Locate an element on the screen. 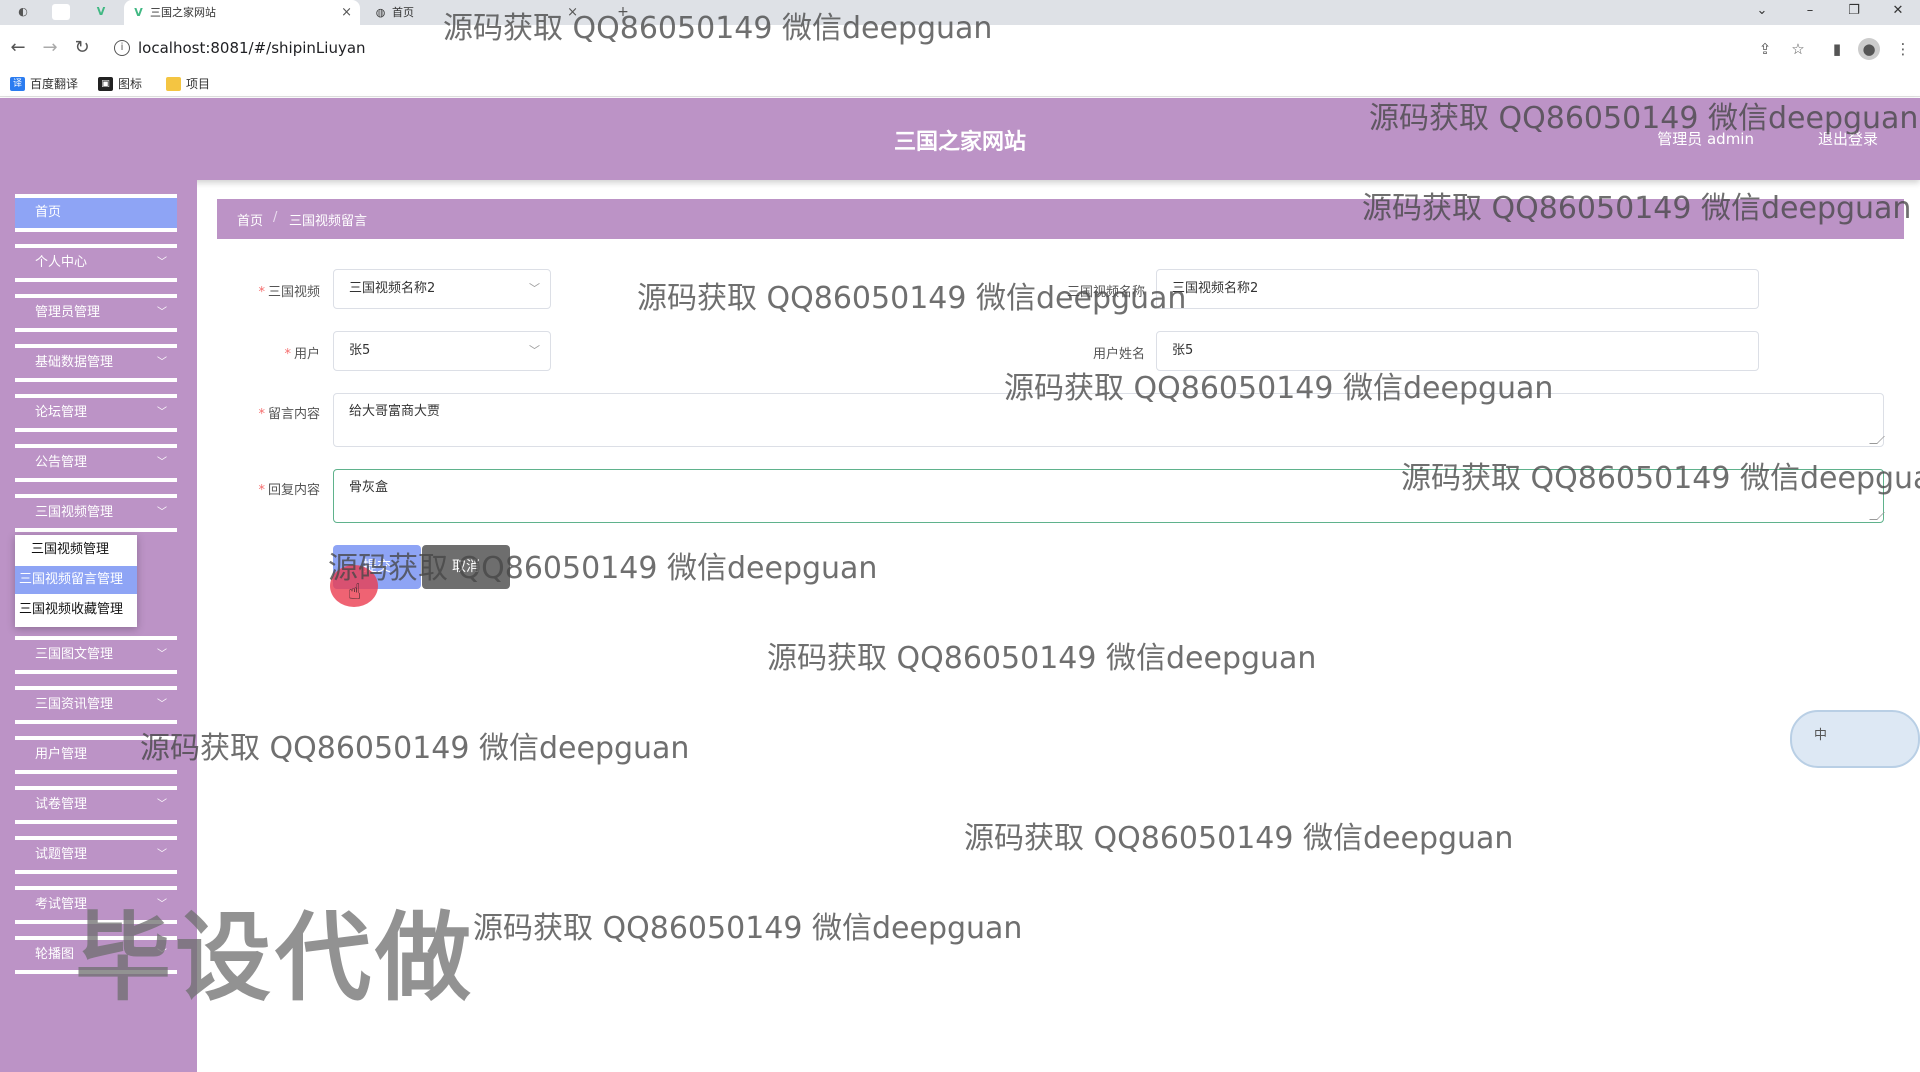 This screenshot has width=1920, height=1072. url-text: localhost:8081/#/shipinLiuyan is located at coordinates (252, 48).